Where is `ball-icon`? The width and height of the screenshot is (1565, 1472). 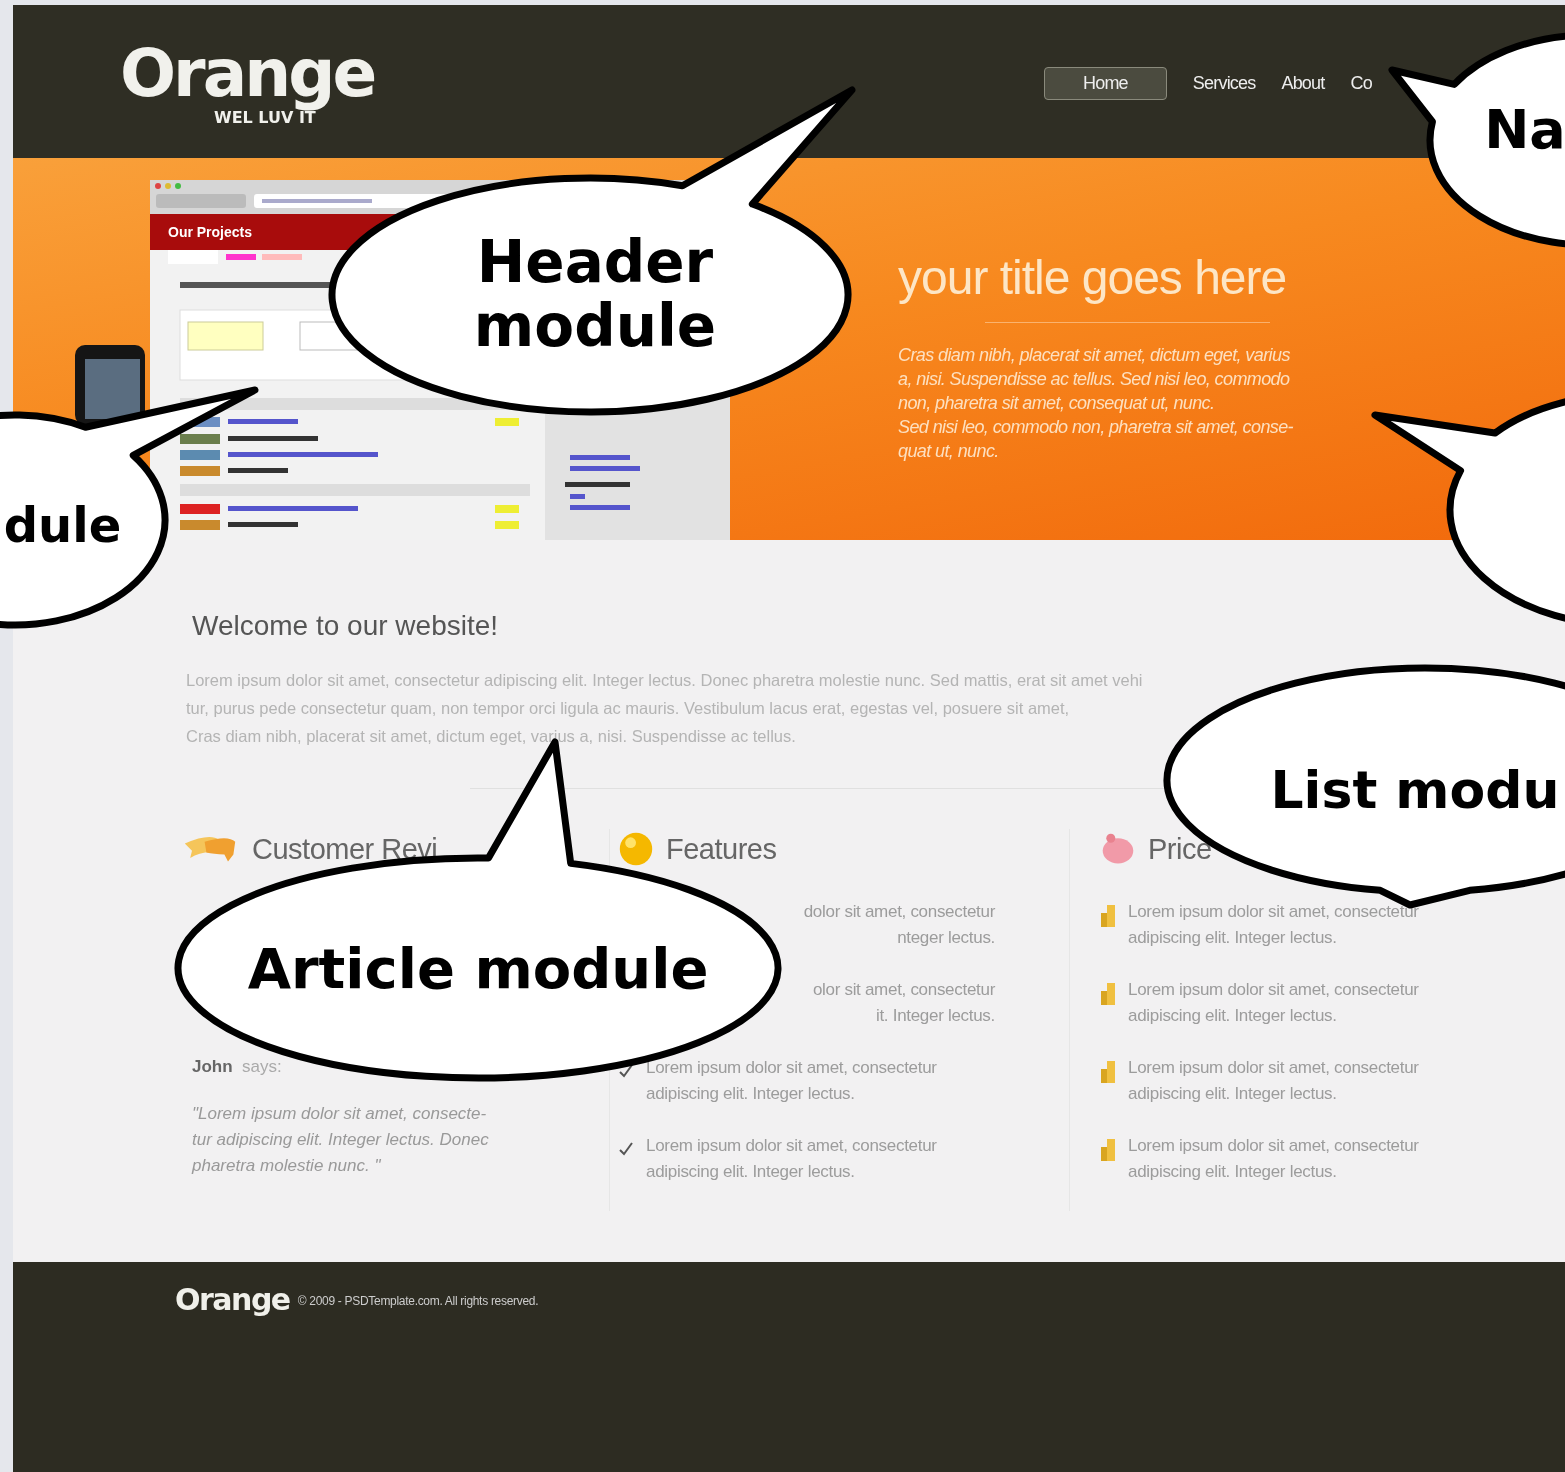
ball-icon is located at coordinates (636, 849).